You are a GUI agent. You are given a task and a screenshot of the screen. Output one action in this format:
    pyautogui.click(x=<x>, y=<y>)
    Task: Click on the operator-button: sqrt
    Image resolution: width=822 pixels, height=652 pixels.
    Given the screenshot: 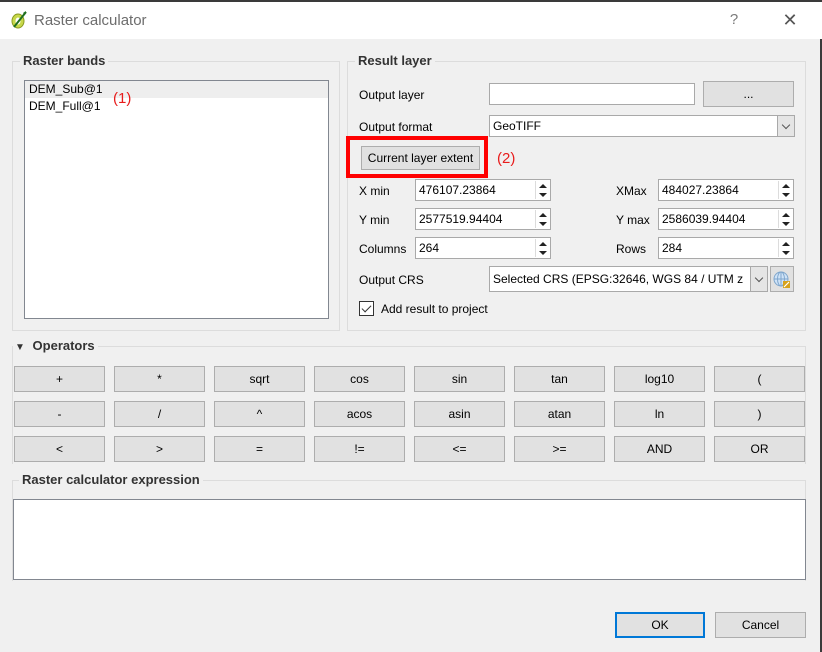 What is the action you would take?
    pyautogui.click(x=259, y=379)
    